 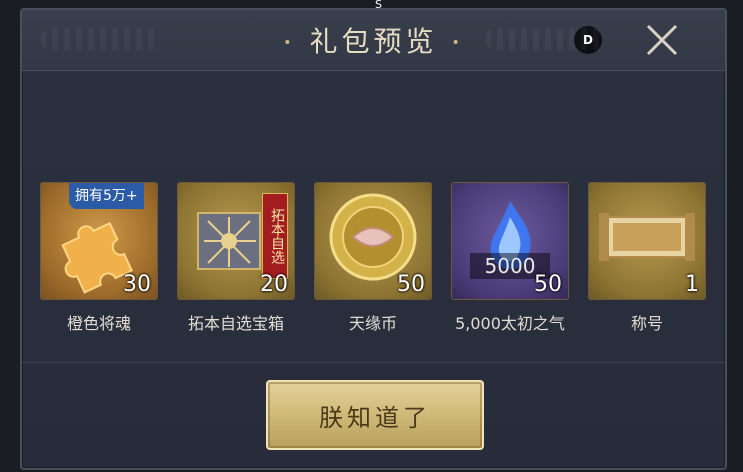 What do you see at coordinates (99, 241) in the screenshot?
I see `item-tile: 拥有5万+ 30` at bounding box center [99, 241].